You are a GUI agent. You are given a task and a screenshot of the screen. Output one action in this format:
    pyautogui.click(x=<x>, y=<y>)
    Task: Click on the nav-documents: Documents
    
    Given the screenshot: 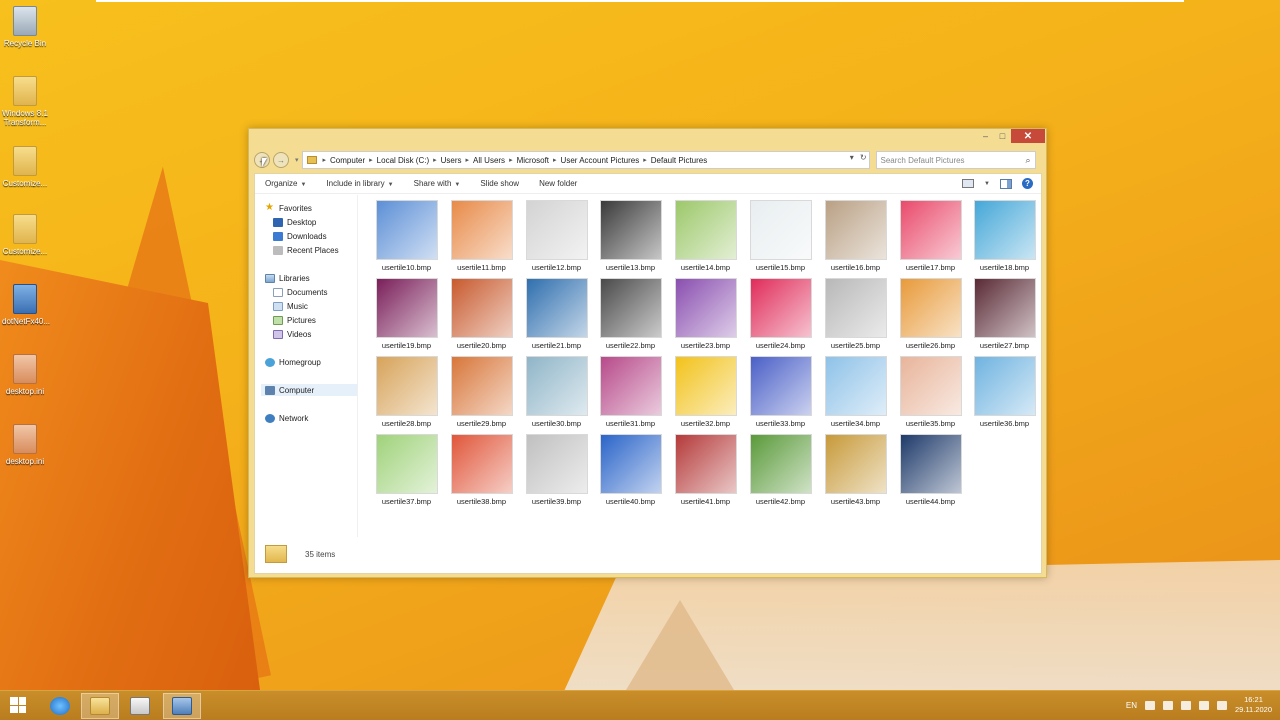 What is the action you would take?
    pyautogui.click(x=300, y=292)
    